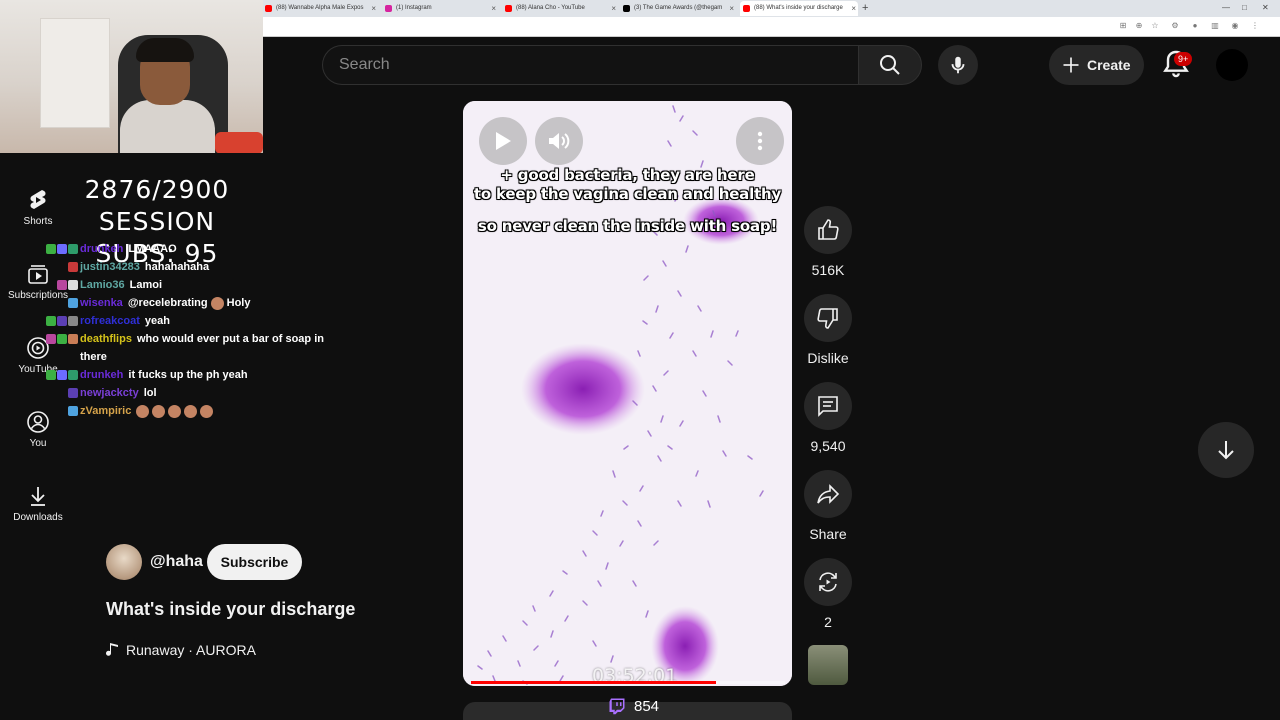  Describe the element at coordinates (178, 285) in the screenshot. I see `chat-message: Lamio36 Lamoi` at that location.